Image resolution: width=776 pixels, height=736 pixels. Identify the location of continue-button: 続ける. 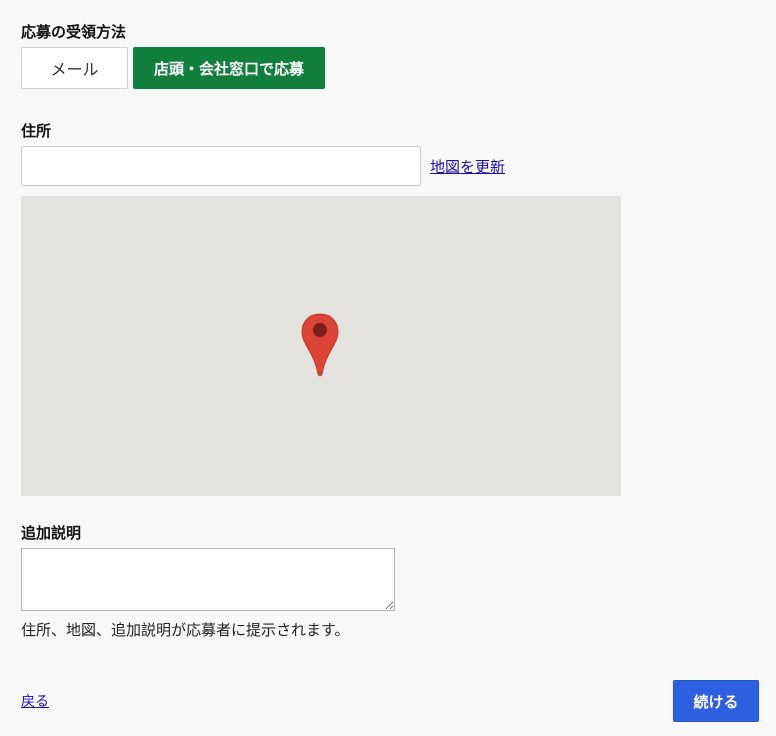
(716, 701).